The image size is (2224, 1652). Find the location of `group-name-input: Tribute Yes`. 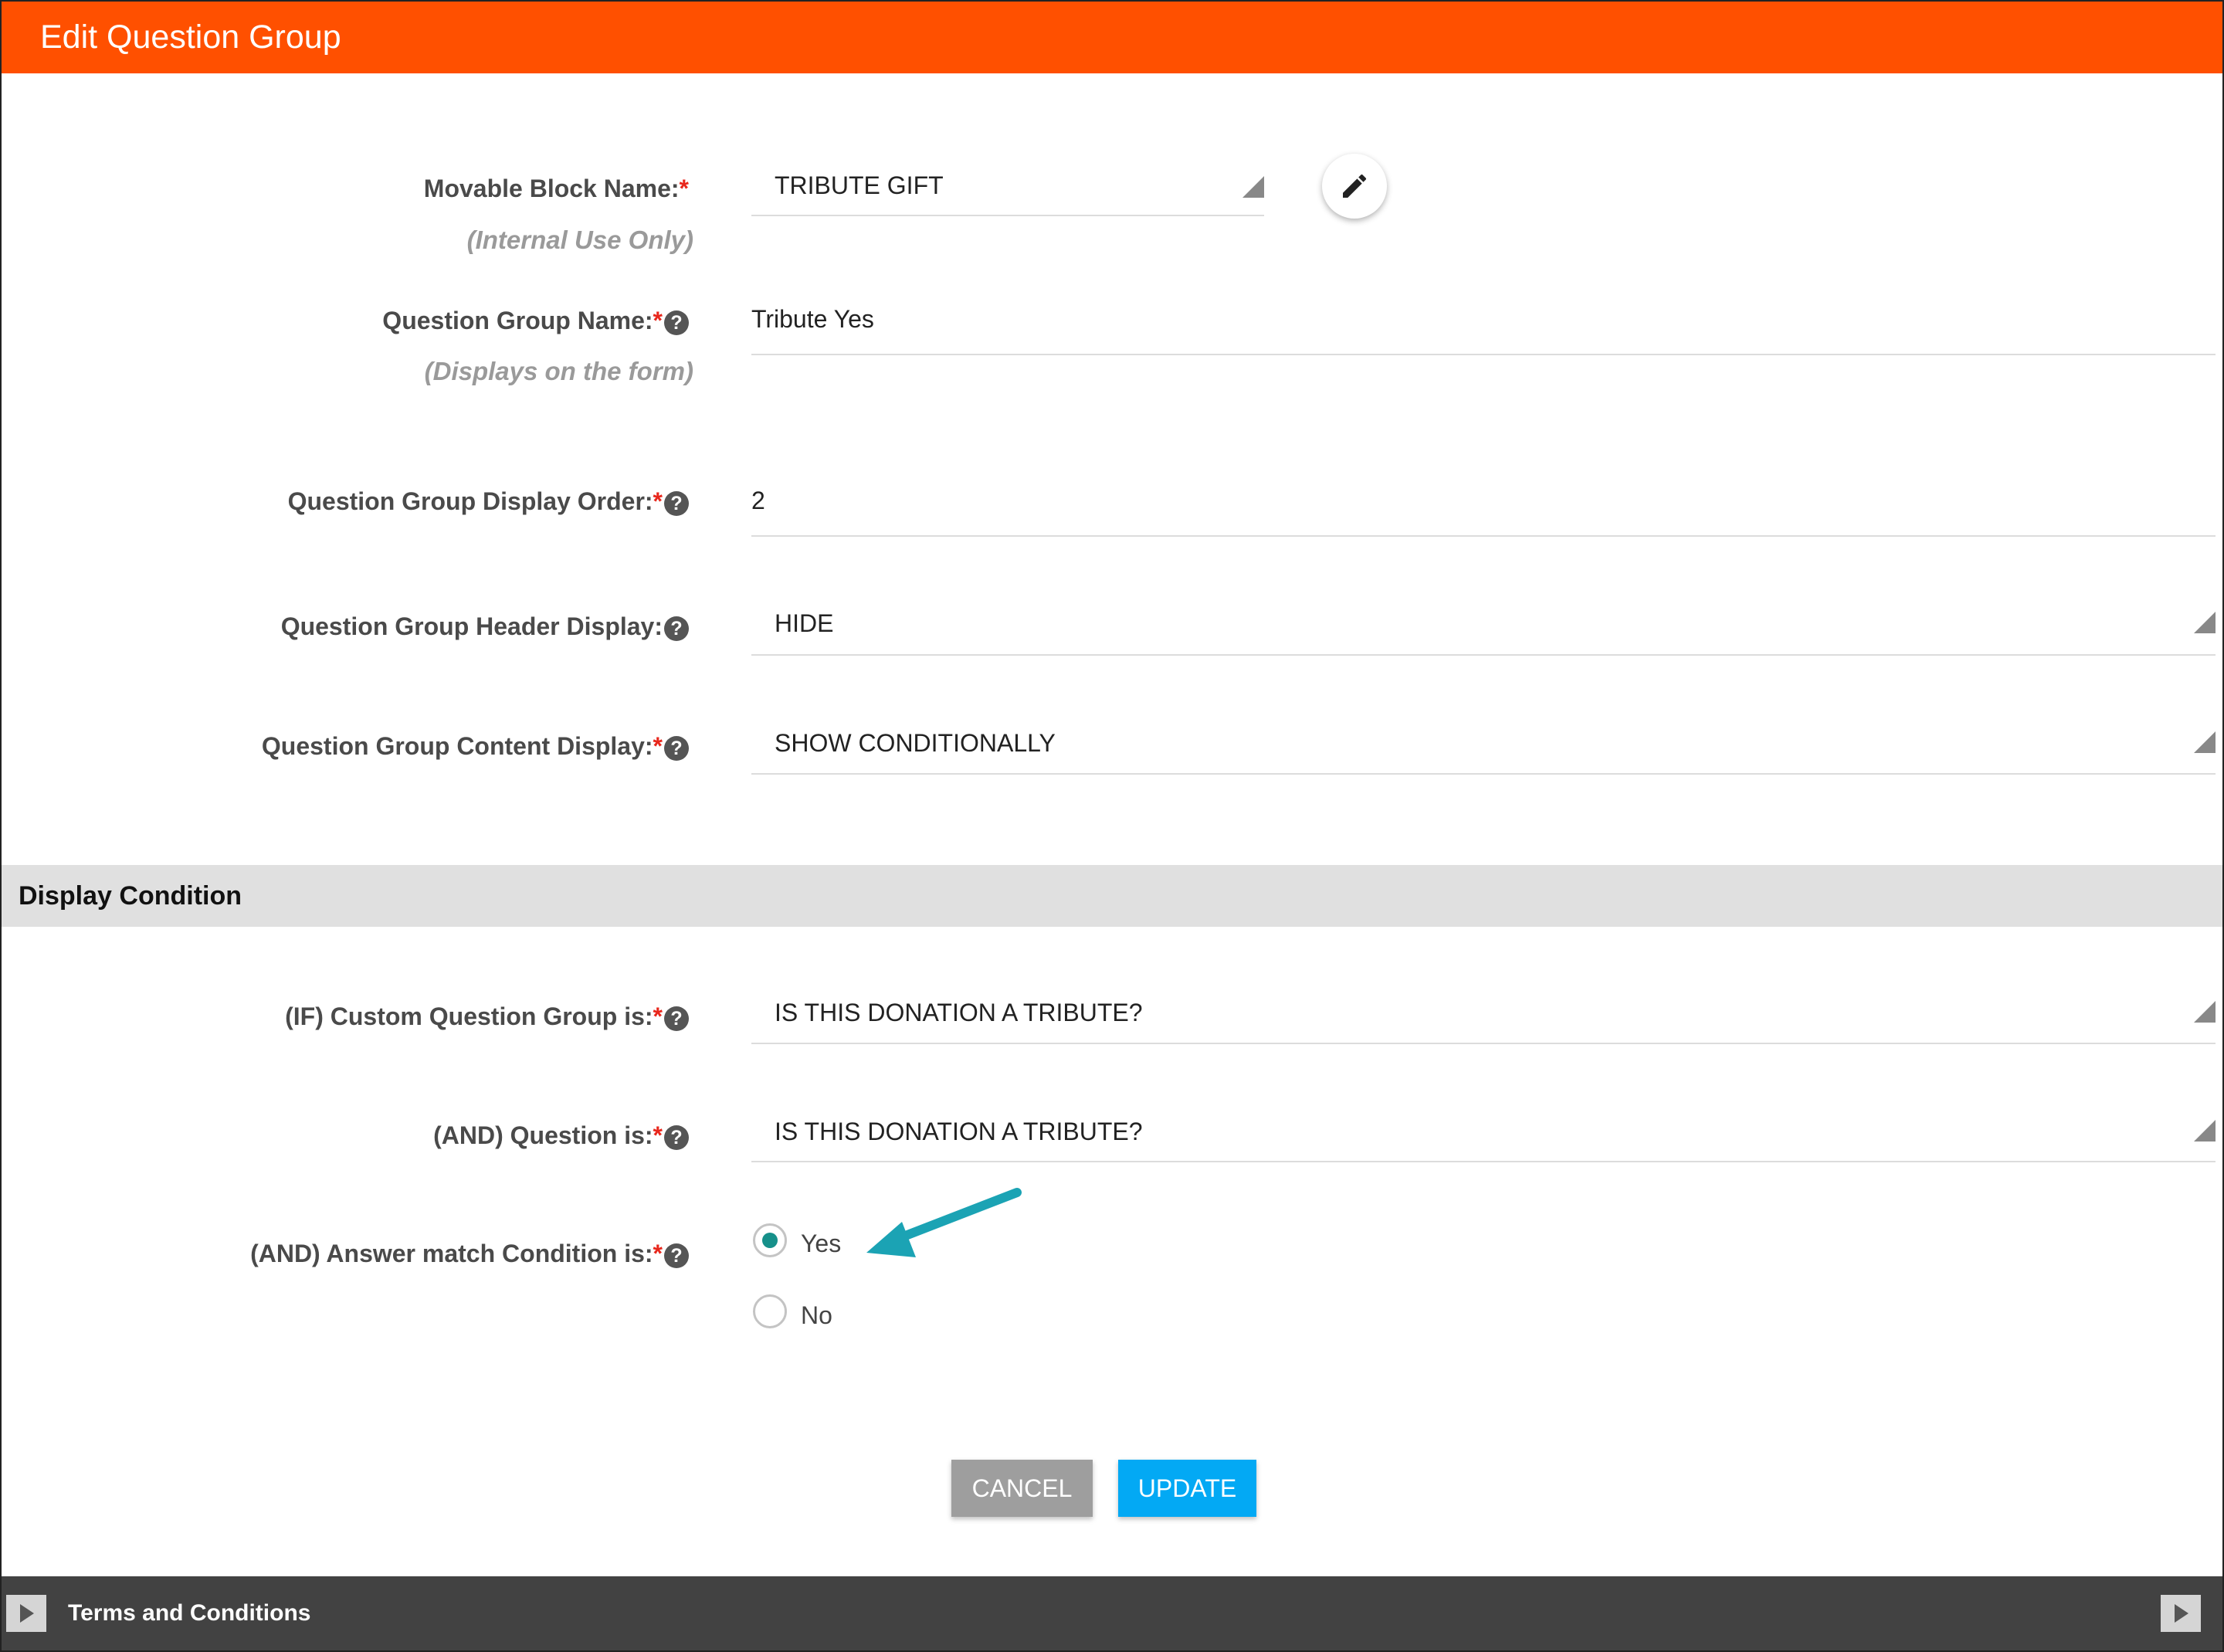

group-name-input: Tribute Yes is located at coordinates (1483, 325).